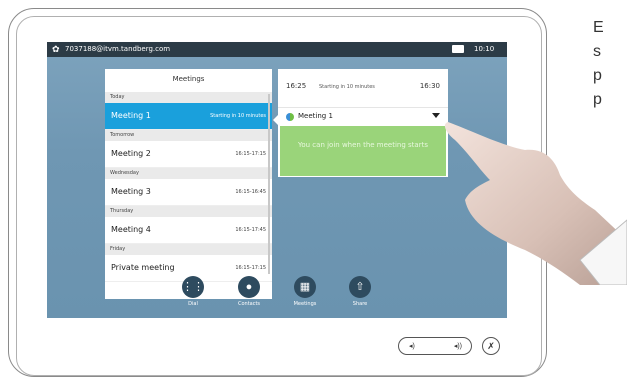 This screenshot has height=381, width=627. I want to click on share-icon: ⇧, so click(360, 287).